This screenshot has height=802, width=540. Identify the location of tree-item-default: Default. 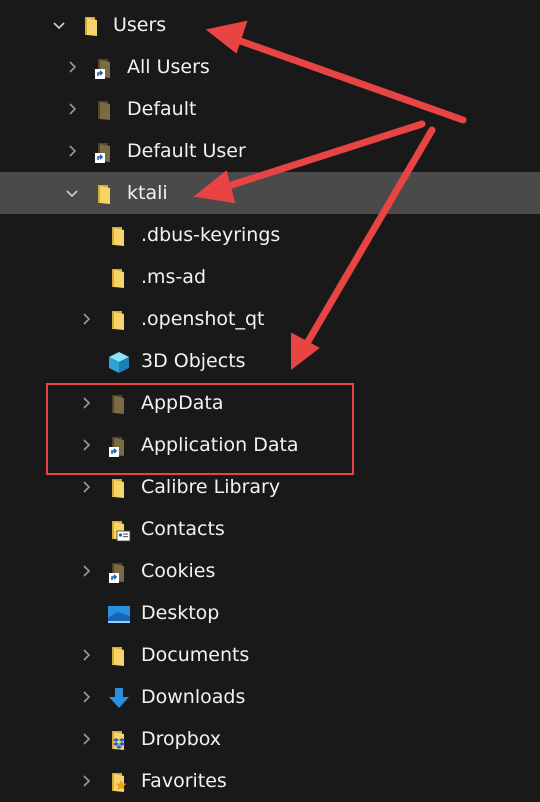
(270, 109).